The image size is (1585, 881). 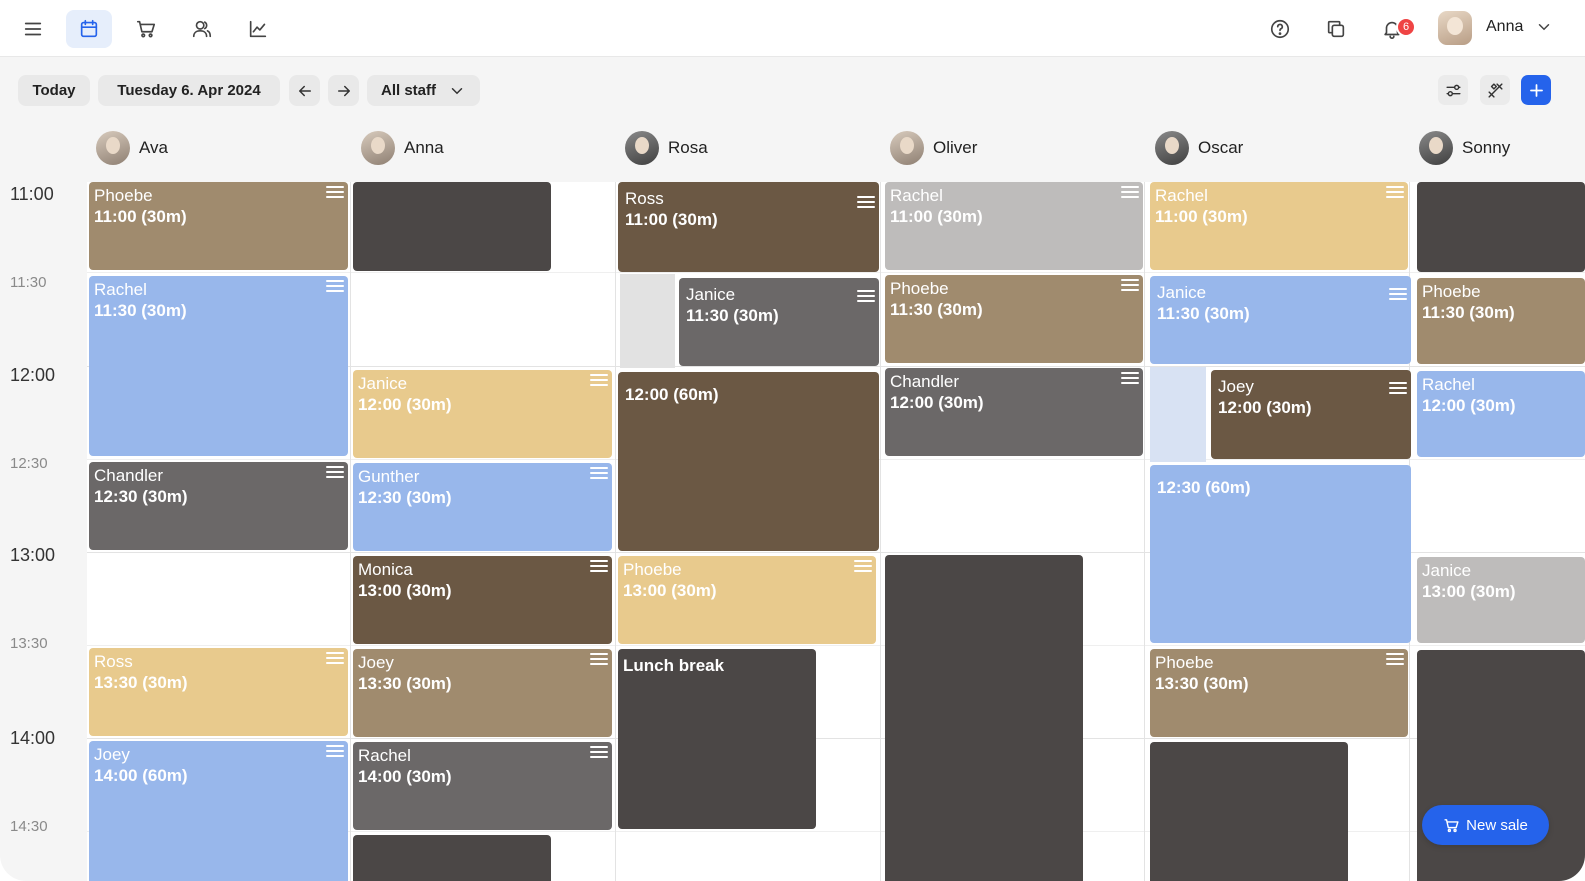 I want to click on appointment-card: Joey 13:30 (30m), so click(x=482, y=693).